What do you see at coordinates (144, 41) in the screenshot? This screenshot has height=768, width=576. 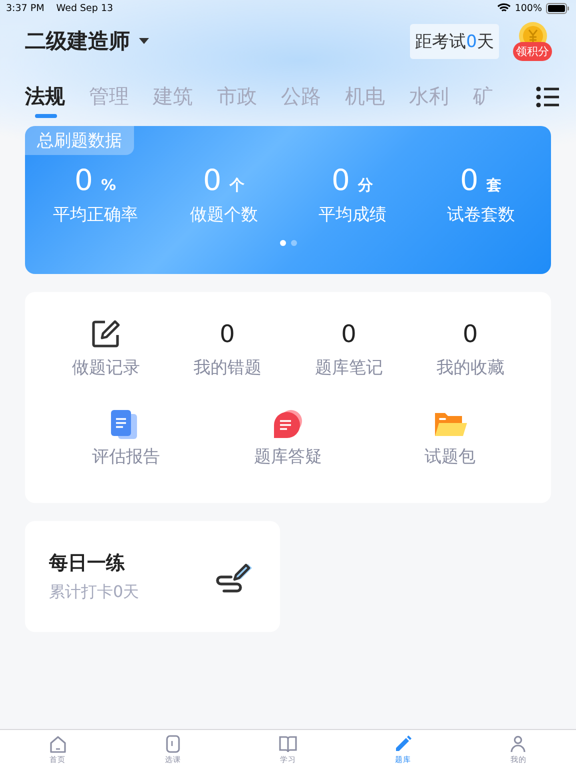 I see `caret-icon` at bounding box center [144, 41].